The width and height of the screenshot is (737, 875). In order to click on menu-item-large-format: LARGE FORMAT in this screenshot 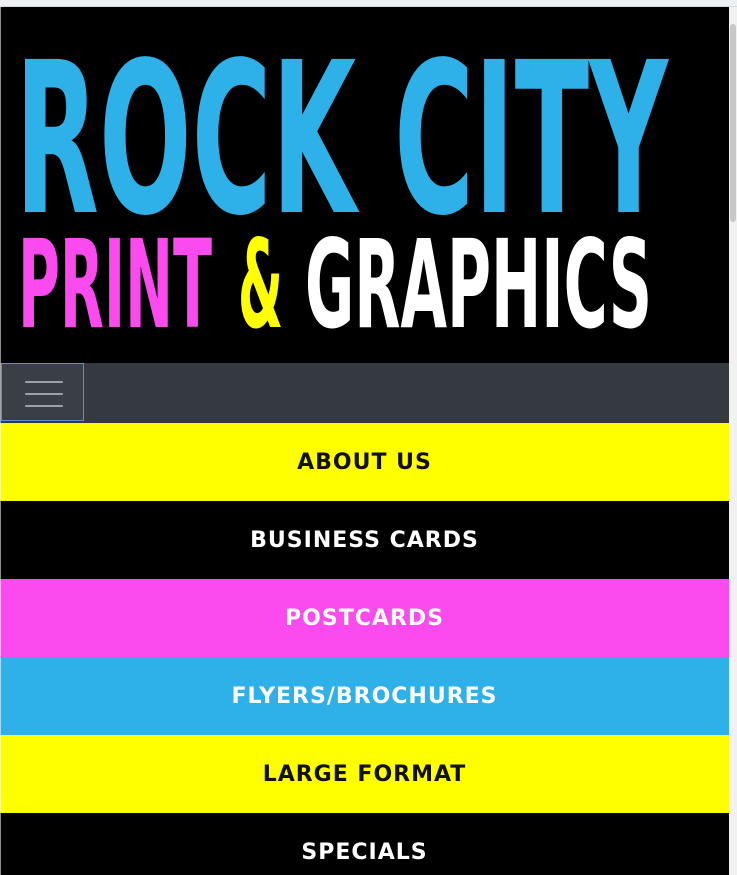, I will do `click(364, 774)`.